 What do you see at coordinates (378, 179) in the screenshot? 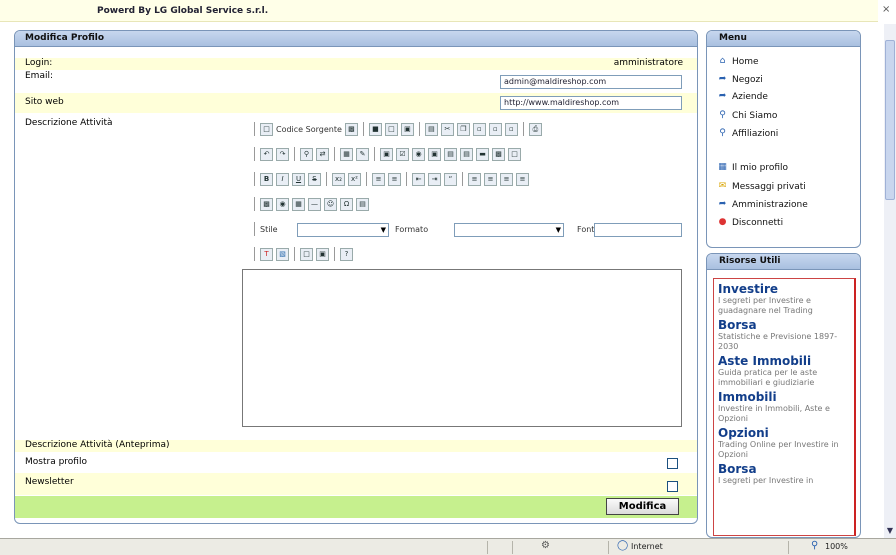
I see `numbered-list-icon: ≡` at bounding box center [378, 179].